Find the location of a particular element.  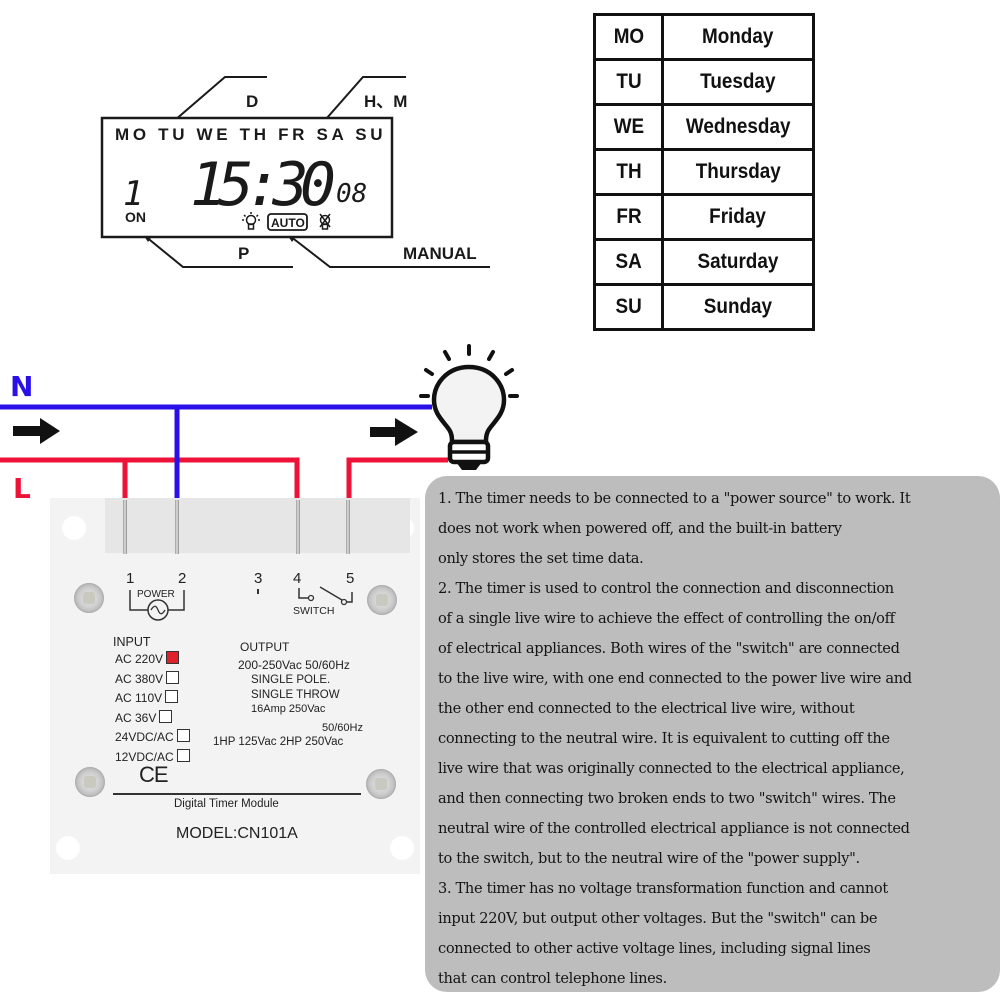

ce-mark: CE is located at coordinates (154, 774).